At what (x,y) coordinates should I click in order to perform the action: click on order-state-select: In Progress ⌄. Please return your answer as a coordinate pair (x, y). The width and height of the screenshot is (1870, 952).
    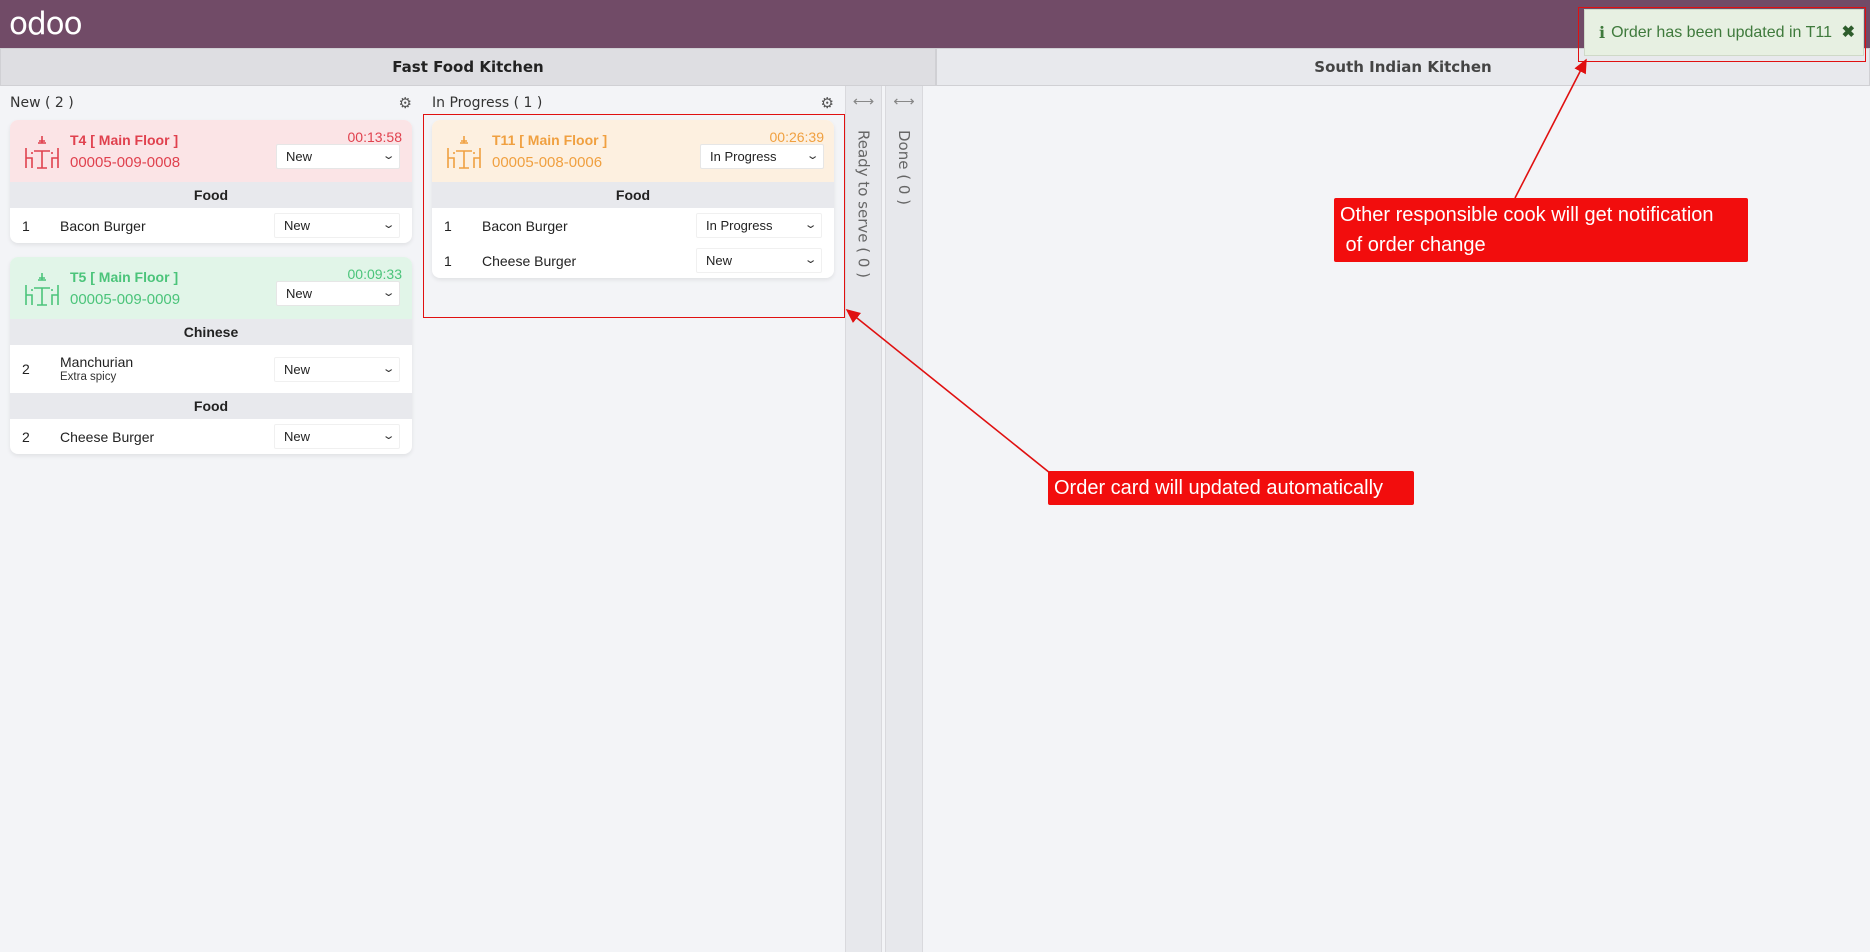
    Looking at the image, I should click on (762, 156).